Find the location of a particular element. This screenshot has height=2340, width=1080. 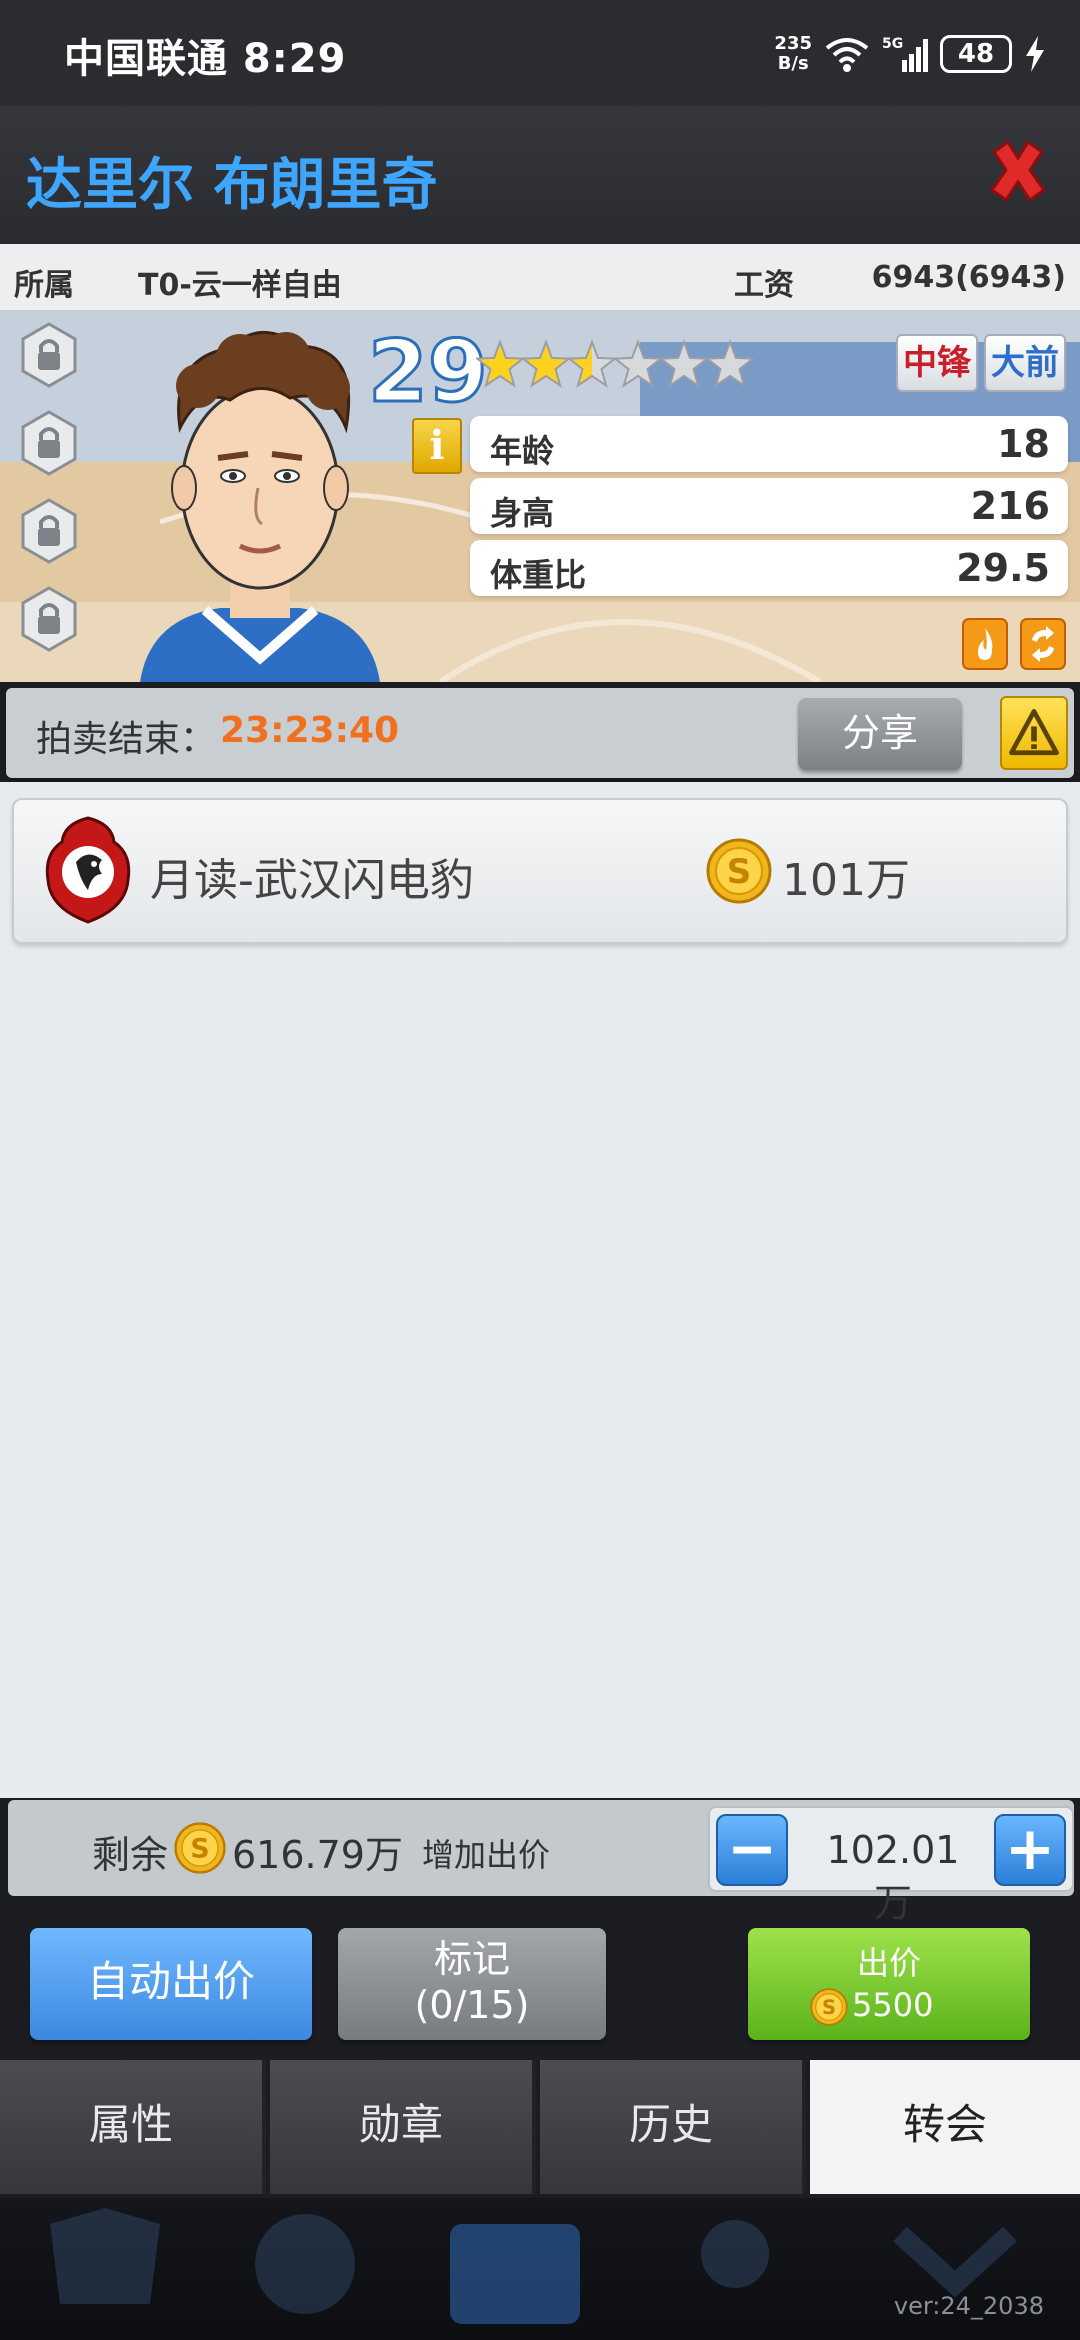

player-avatar is located at coordinates (260, 506).